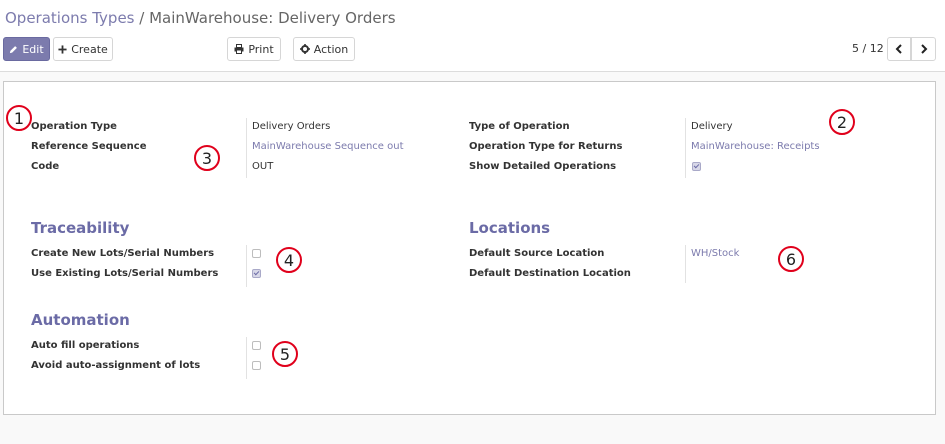 The height and width of the screenshot is (444, 945). Describe the element at coordinates (74, 126) in the screenshot. I see `operation-type-label: Operation Type` at that location.